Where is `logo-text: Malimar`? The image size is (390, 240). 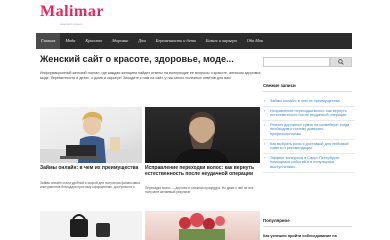 logo-text: Malimar is located at coordinates (72, 11).